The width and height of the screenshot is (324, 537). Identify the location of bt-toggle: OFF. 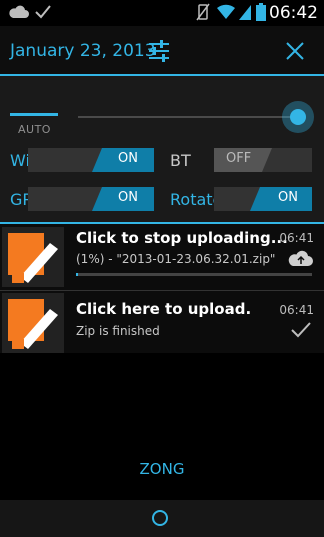
(263, 160).